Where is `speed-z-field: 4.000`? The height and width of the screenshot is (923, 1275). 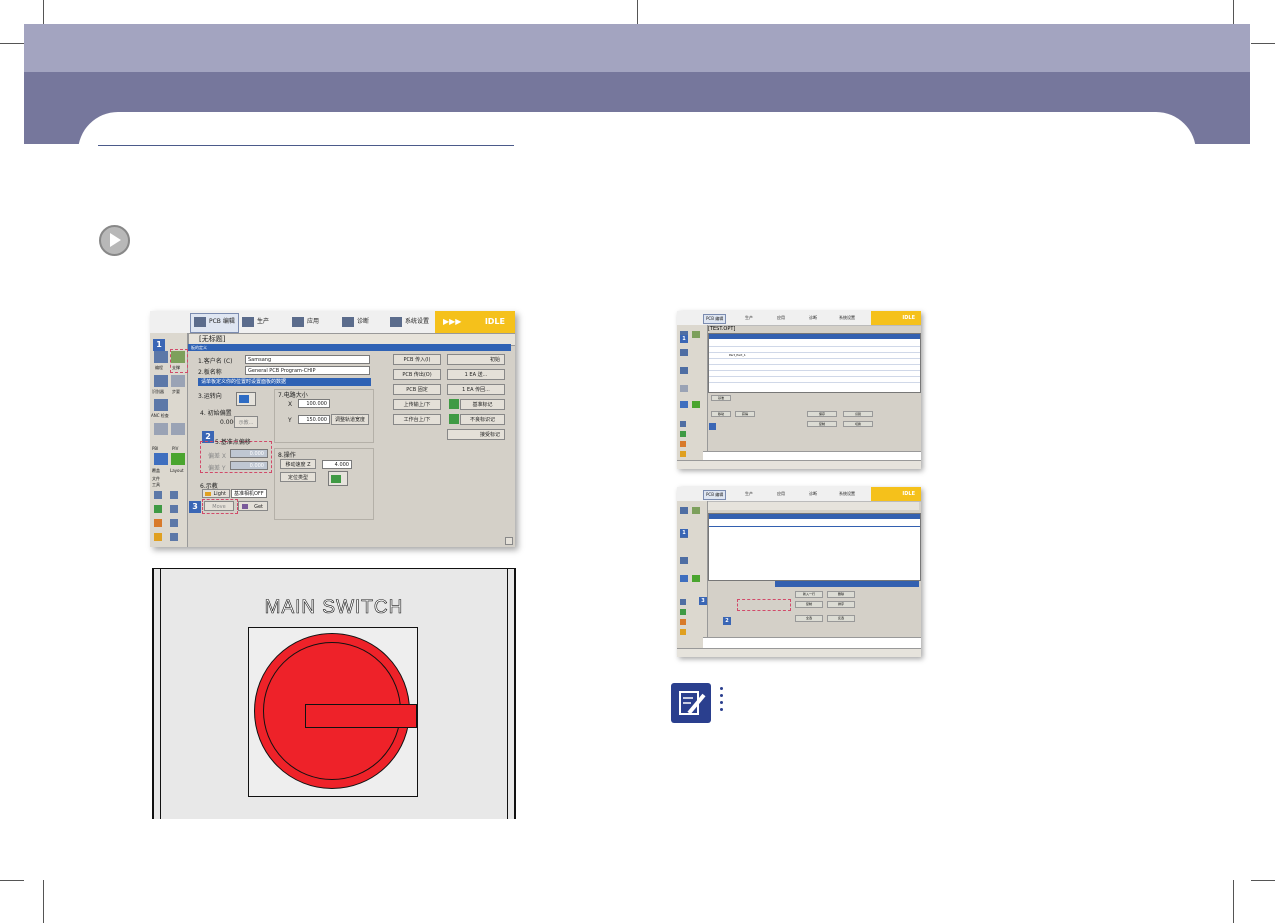 speed-z-field: 4.000 is located at coordinates (337, 464).